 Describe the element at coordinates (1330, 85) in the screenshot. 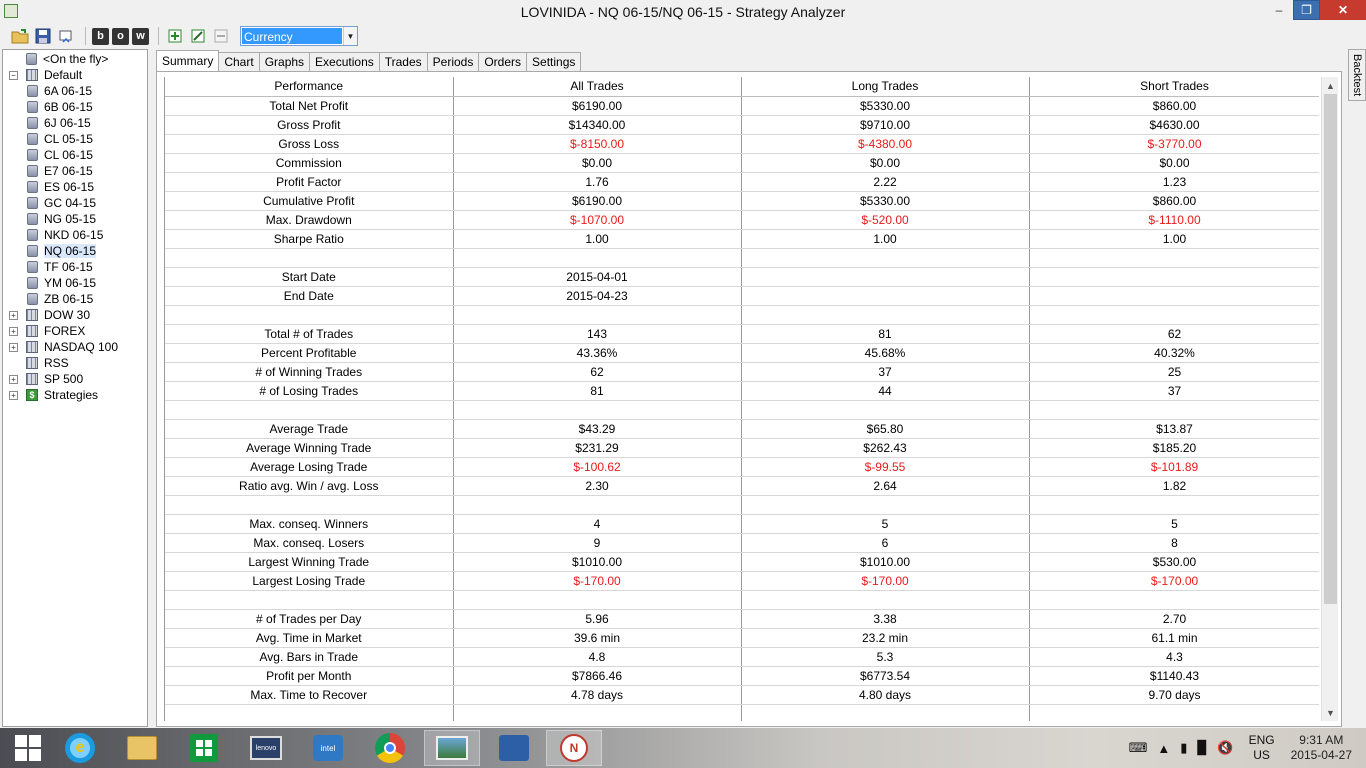

I see `scroll-up-icon: ▲` at that location.